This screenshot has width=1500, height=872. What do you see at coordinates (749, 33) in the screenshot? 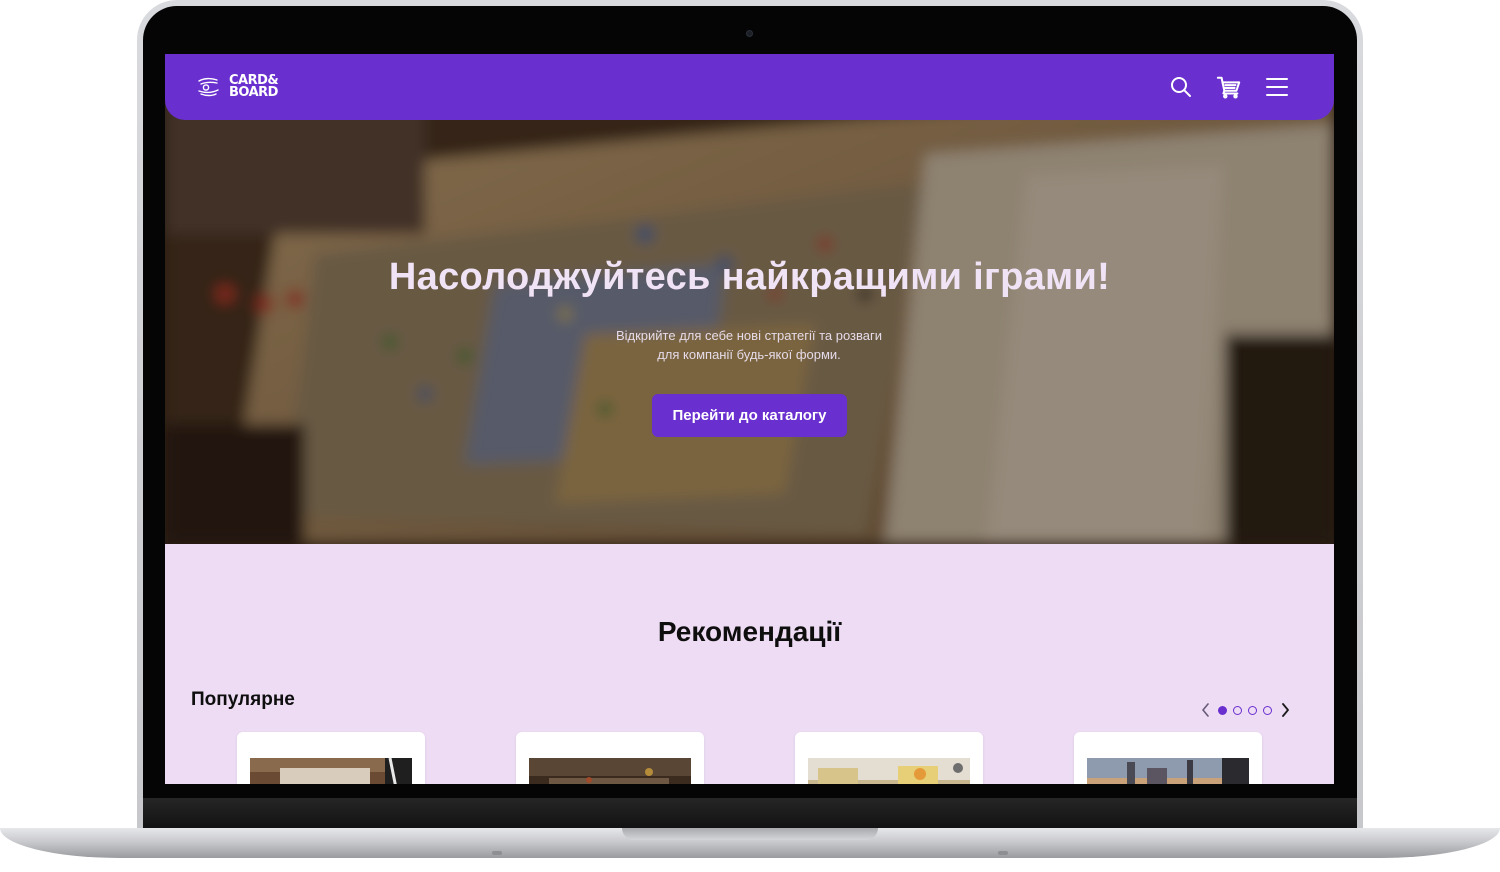
I see `webcam` at bounding box center [749, 33].